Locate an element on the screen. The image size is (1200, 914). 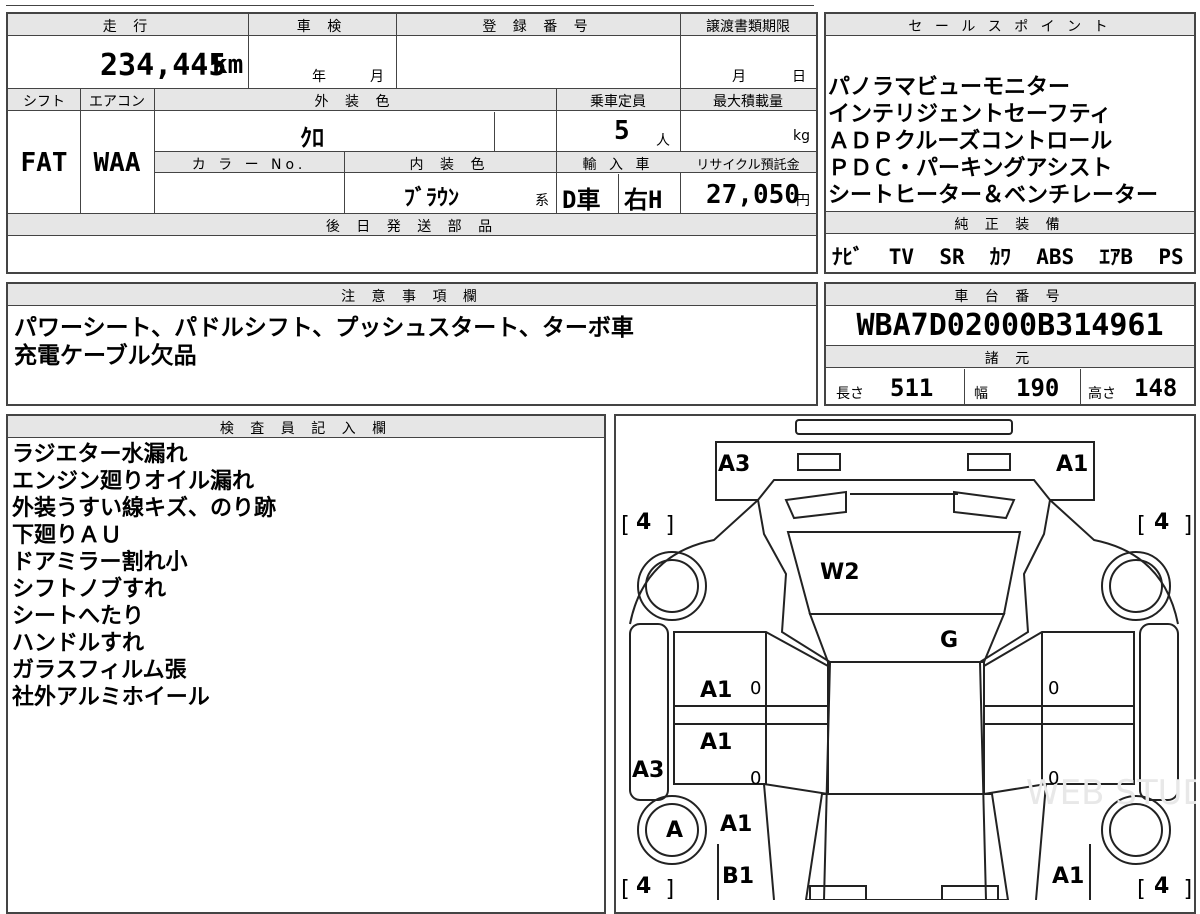
color-no-label: カ ラ ー No. is located at coordinates (249, 165).